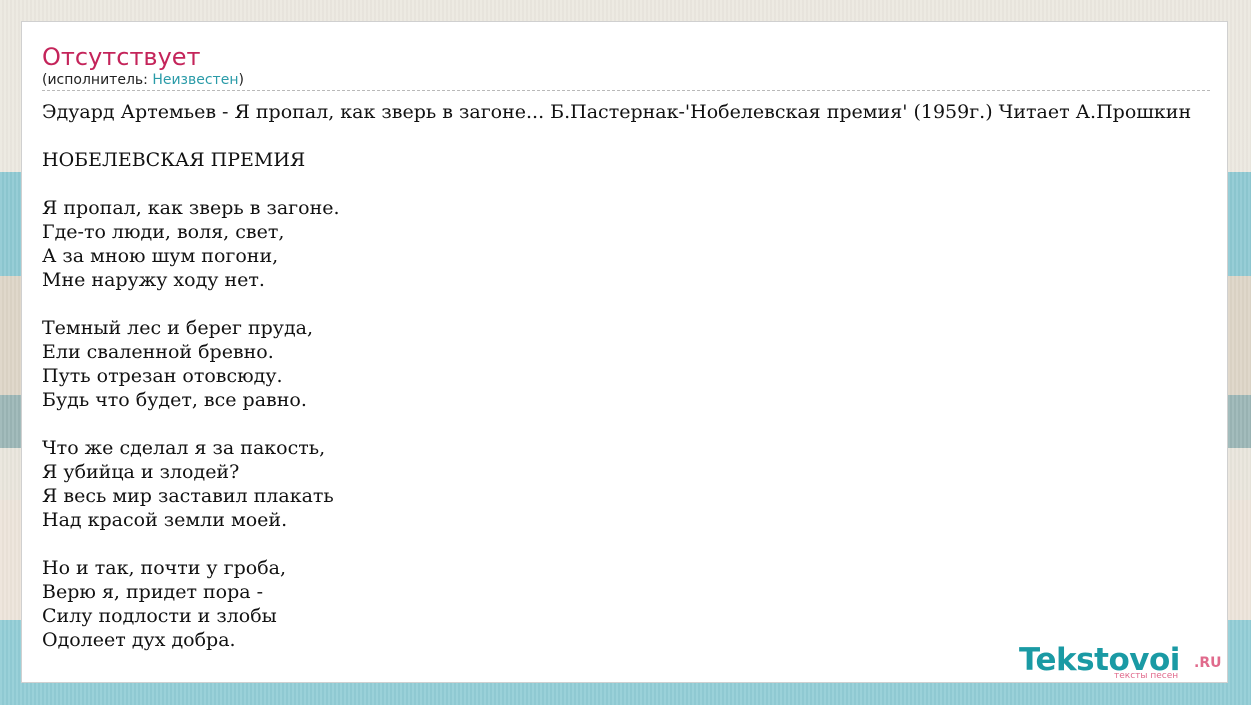 Image resolution: width=1251 pixels, height=705 pixels. Describe the element at coordinates (626, 90) in the screenshot. I see `title-divider` at that location.